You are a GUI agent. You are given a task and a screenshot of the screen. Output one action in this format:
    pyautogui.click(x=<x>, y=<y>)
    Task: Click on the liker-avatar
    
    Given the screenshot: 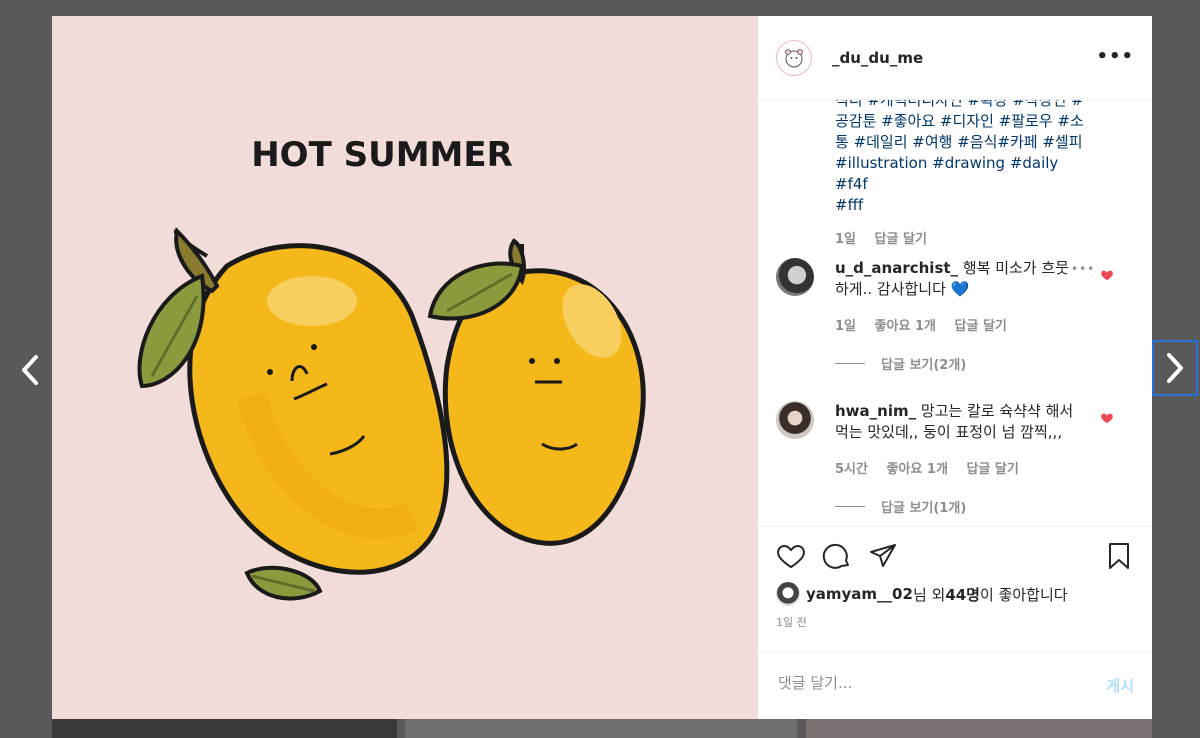 What is the action you would take?
    pyautogui.click(x=788, y=594)
    